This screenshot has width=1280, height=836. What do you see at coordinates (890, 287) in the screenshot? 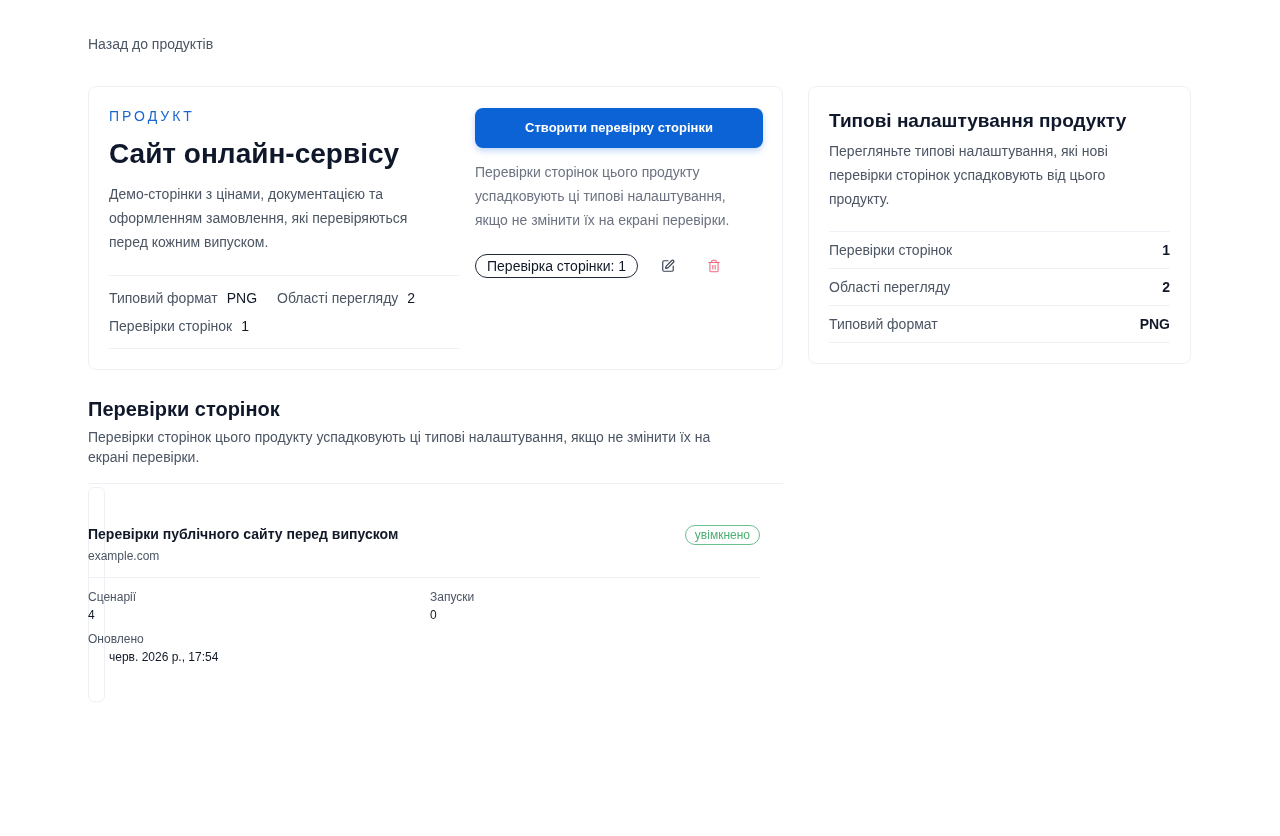
I see `setting-label: Області перегляду` at bounding box center [890, 287].